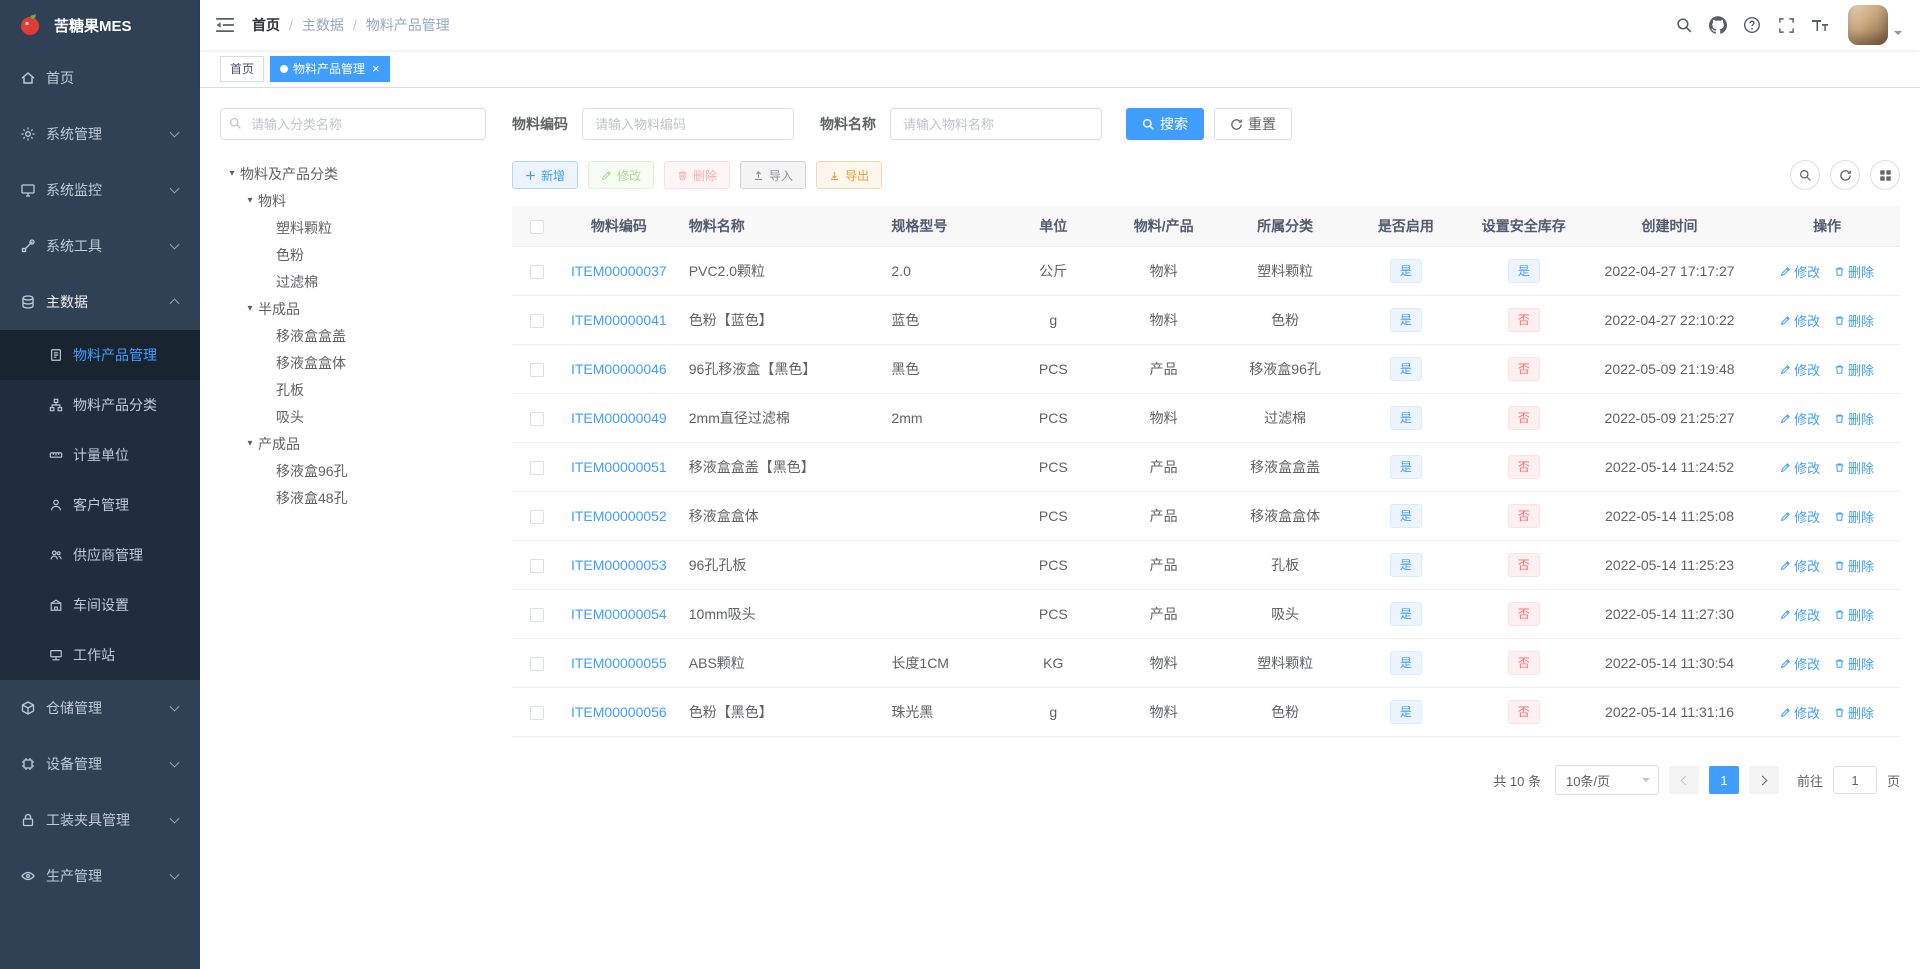  What do you see at coordinates (353, 173) in the screenshot?
I see `tree-node: ▾ 物料及产品分类` at bounding box center [353, 173].